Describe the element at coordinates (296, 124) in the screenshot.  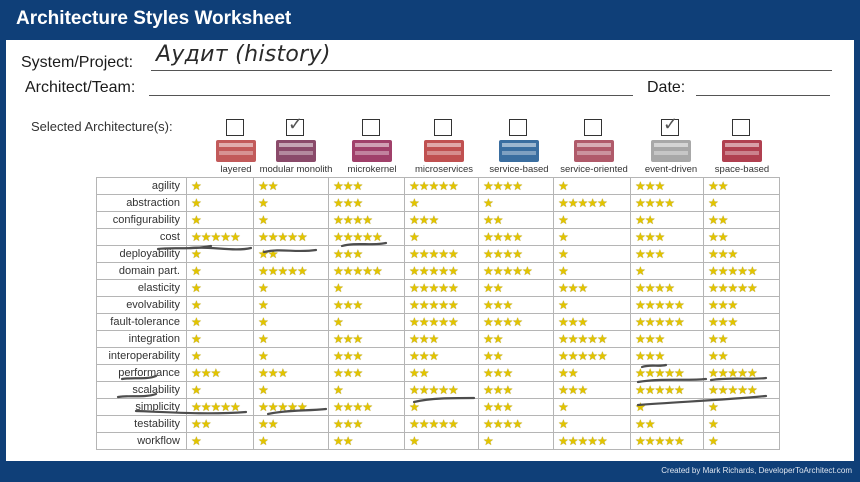
I see `checkmark-icon: ✓` at that location.